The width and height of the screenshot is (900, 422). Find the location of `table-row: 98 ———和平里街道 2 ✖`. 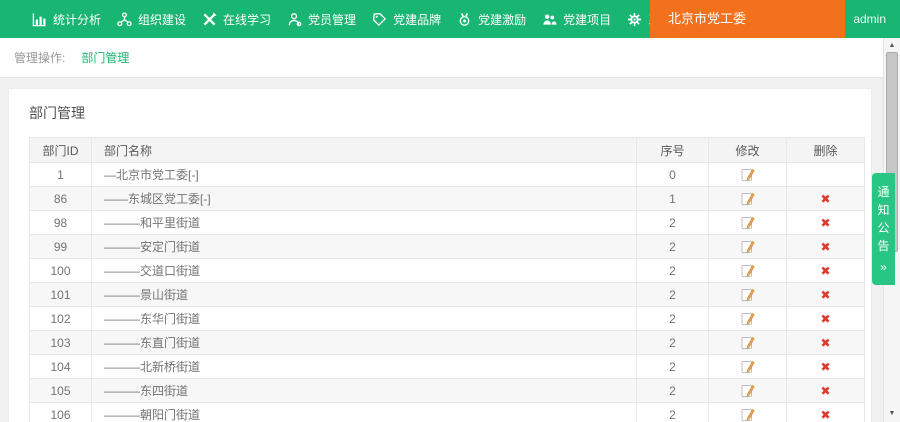

table-row: 98 ———和平里街道 2 ✖ is located at coordinates (447, 222).